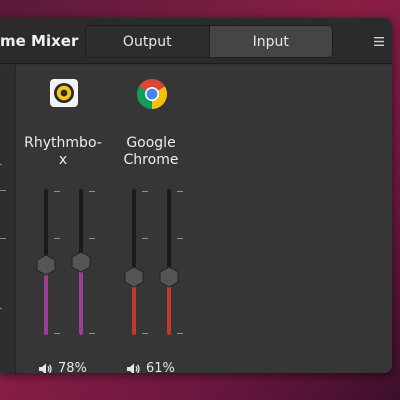 Image resolution: width=400 pixels, height=400 pixels. What do you see at coordinates (64, 95) in the screenshot?
I see `rhythmbox-icon` at bounding box center [64, 95].